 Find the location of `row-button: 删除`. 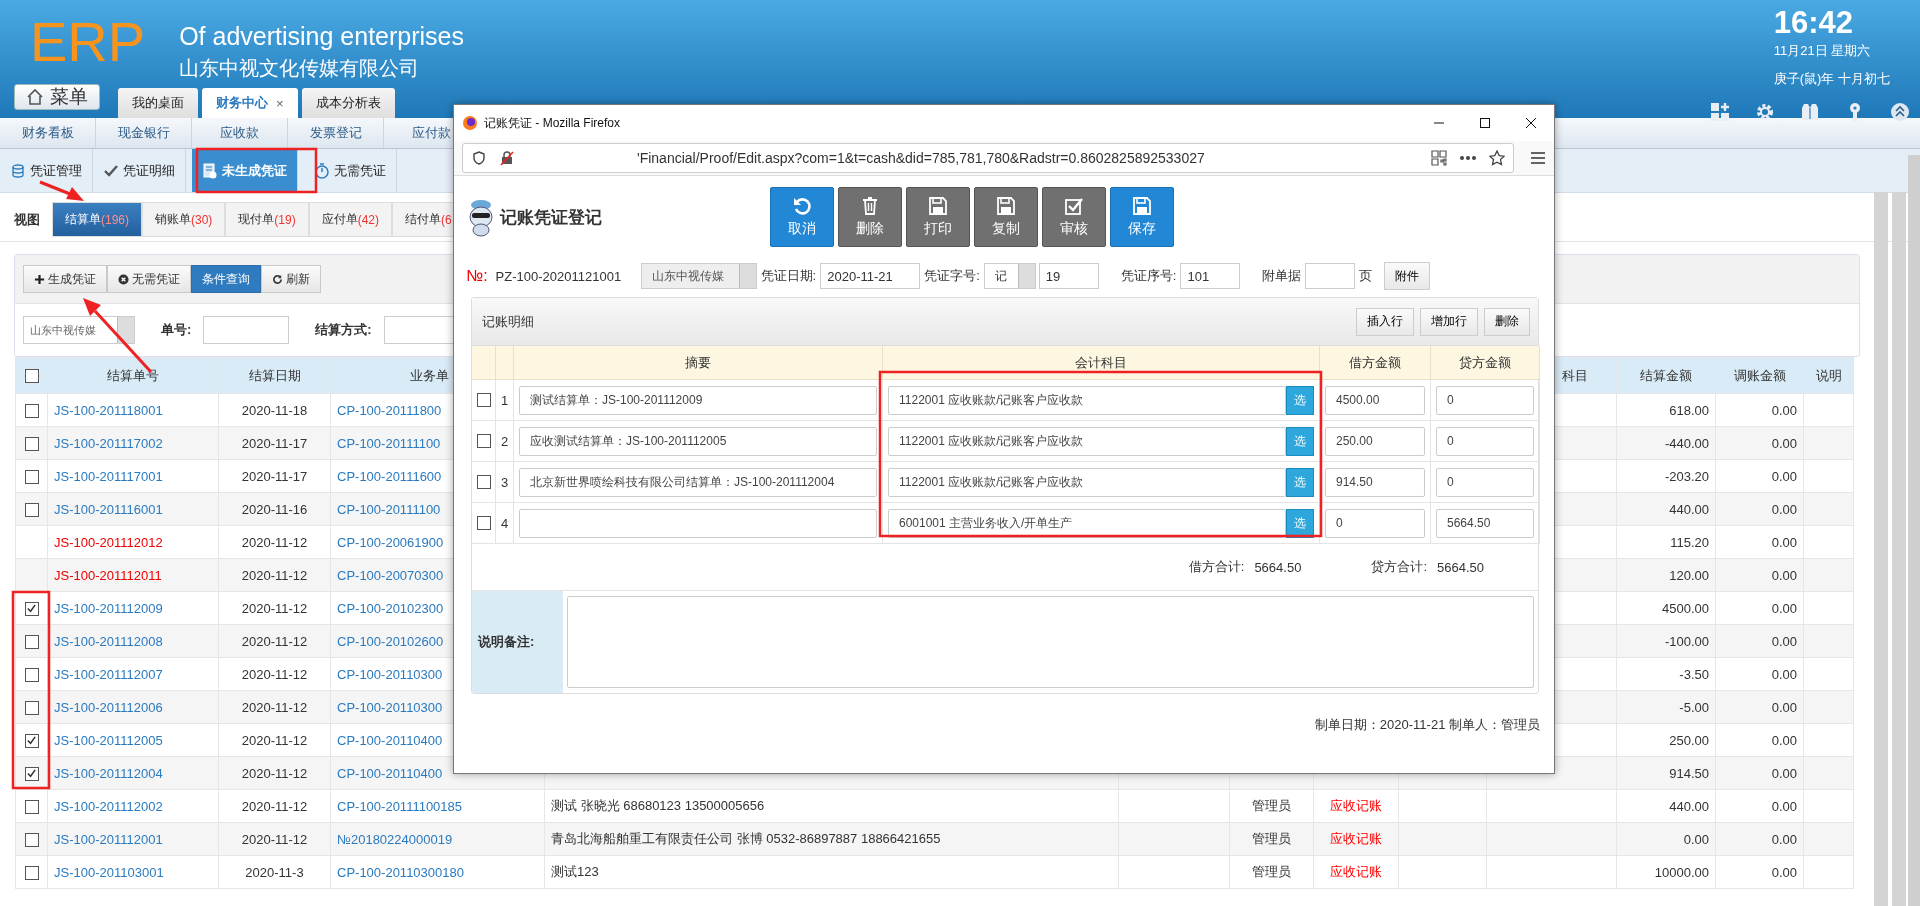

row-button: 删除 is located at coordinates (1507, 321).